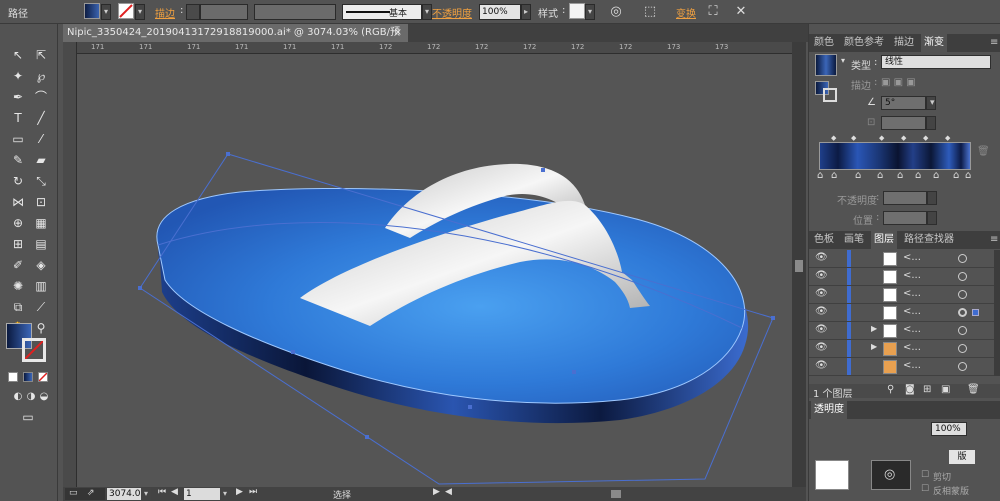 Image resolution: width=1000 pixels, height=501 pixels. I want to click on panel-menu-icon: ≡, so click(993, 43).